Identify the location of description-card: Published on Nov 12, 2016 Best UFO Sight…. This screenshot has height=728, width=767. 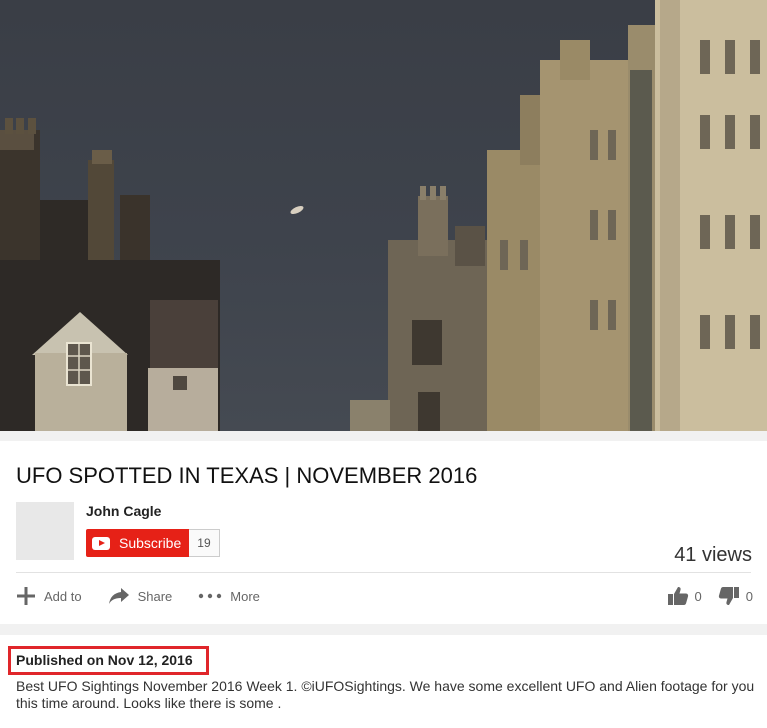
(383, 681).